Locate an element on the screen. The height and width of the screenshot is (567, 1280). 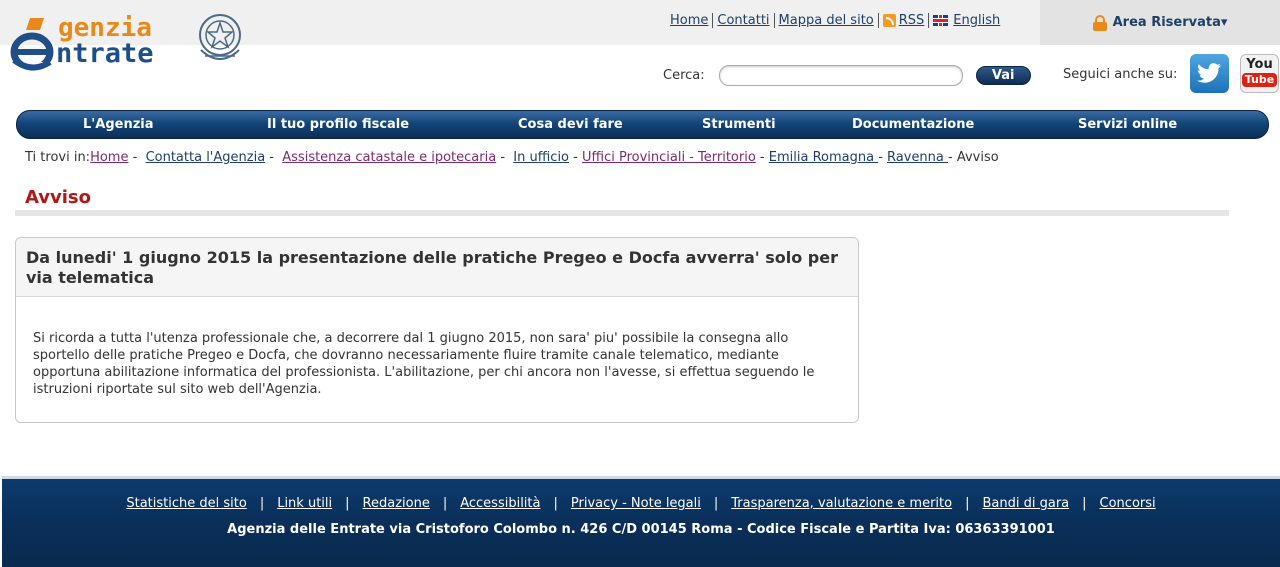
twitter-icon is located at coordinates (1209, 73).